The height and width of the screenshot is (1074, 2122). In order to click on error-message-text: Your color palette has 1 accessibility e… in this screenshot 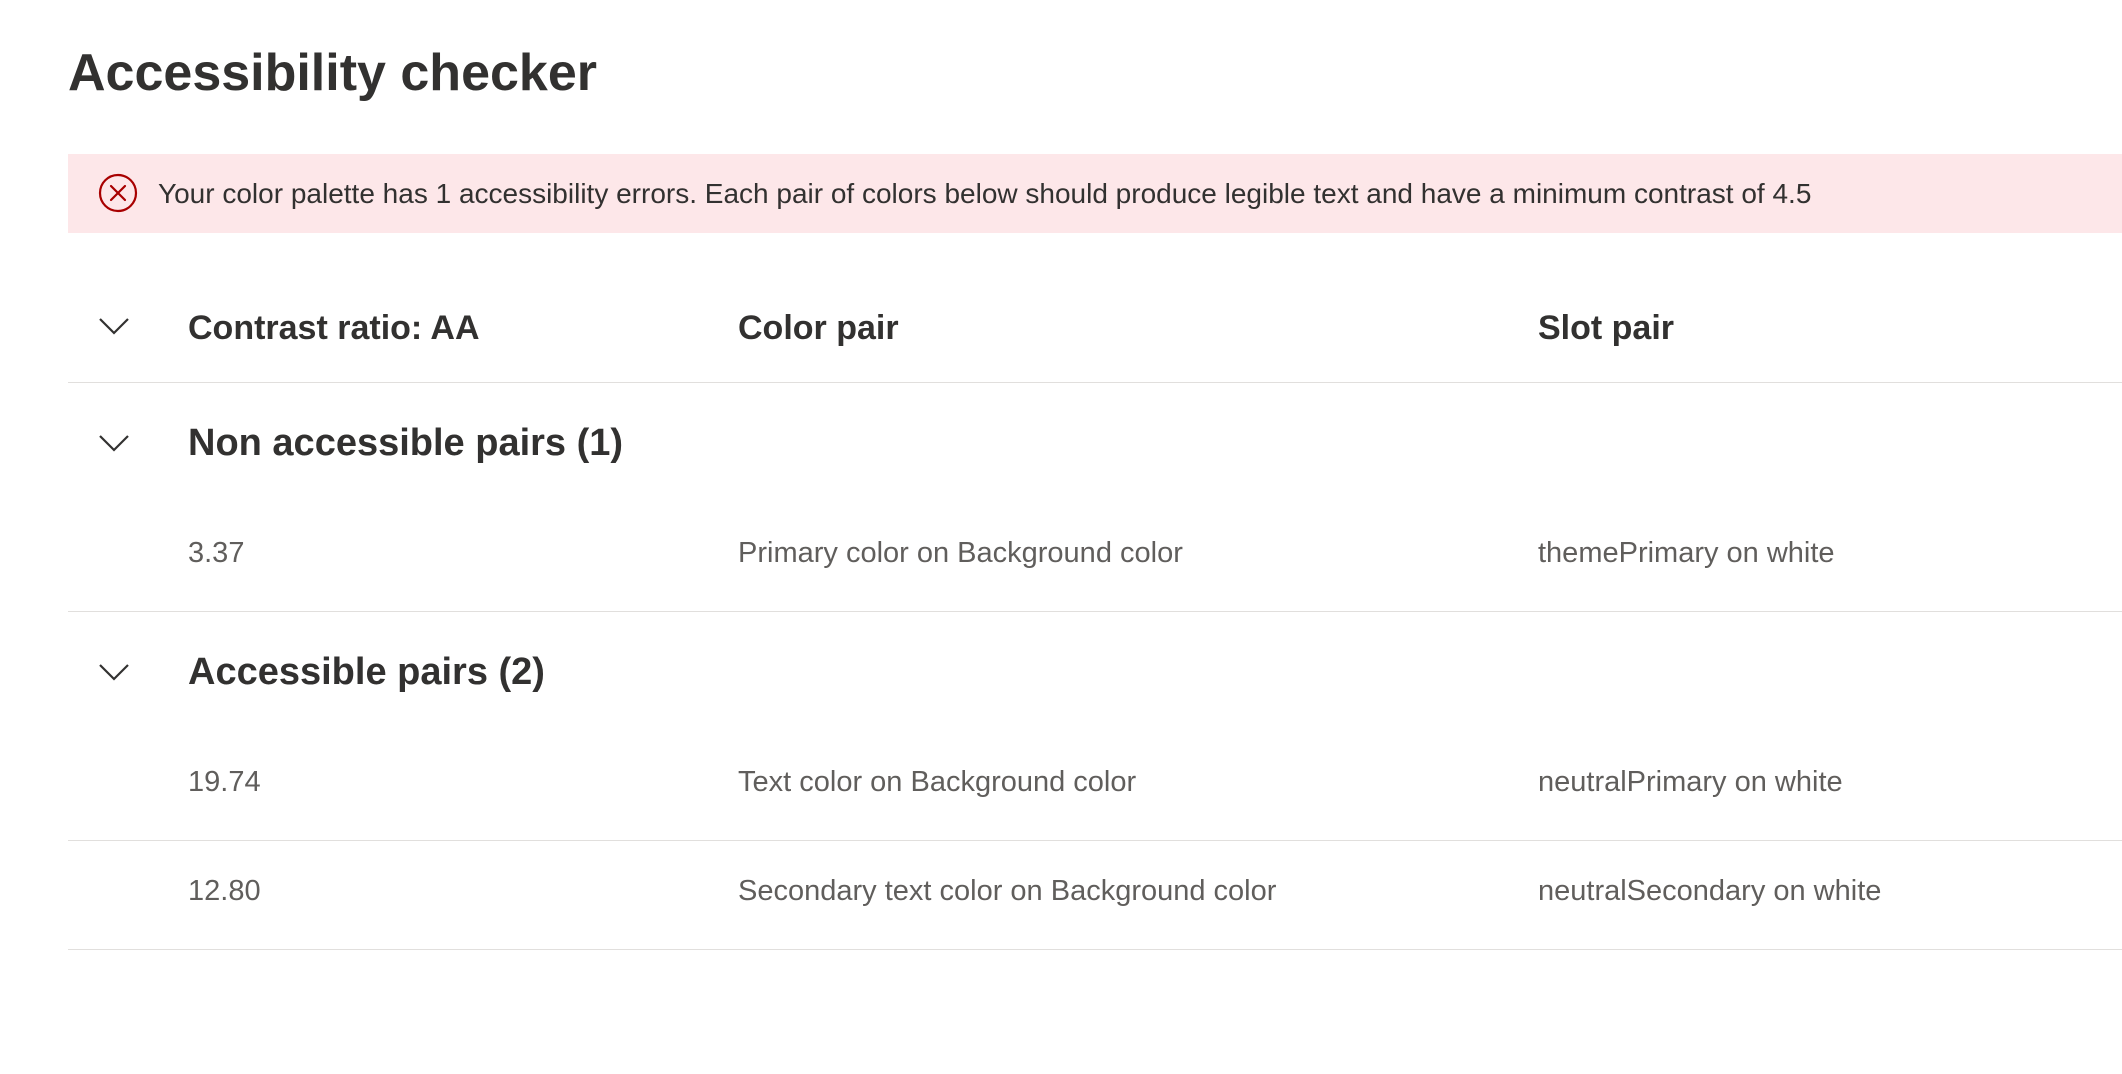, I will do `click(985, 193)`.